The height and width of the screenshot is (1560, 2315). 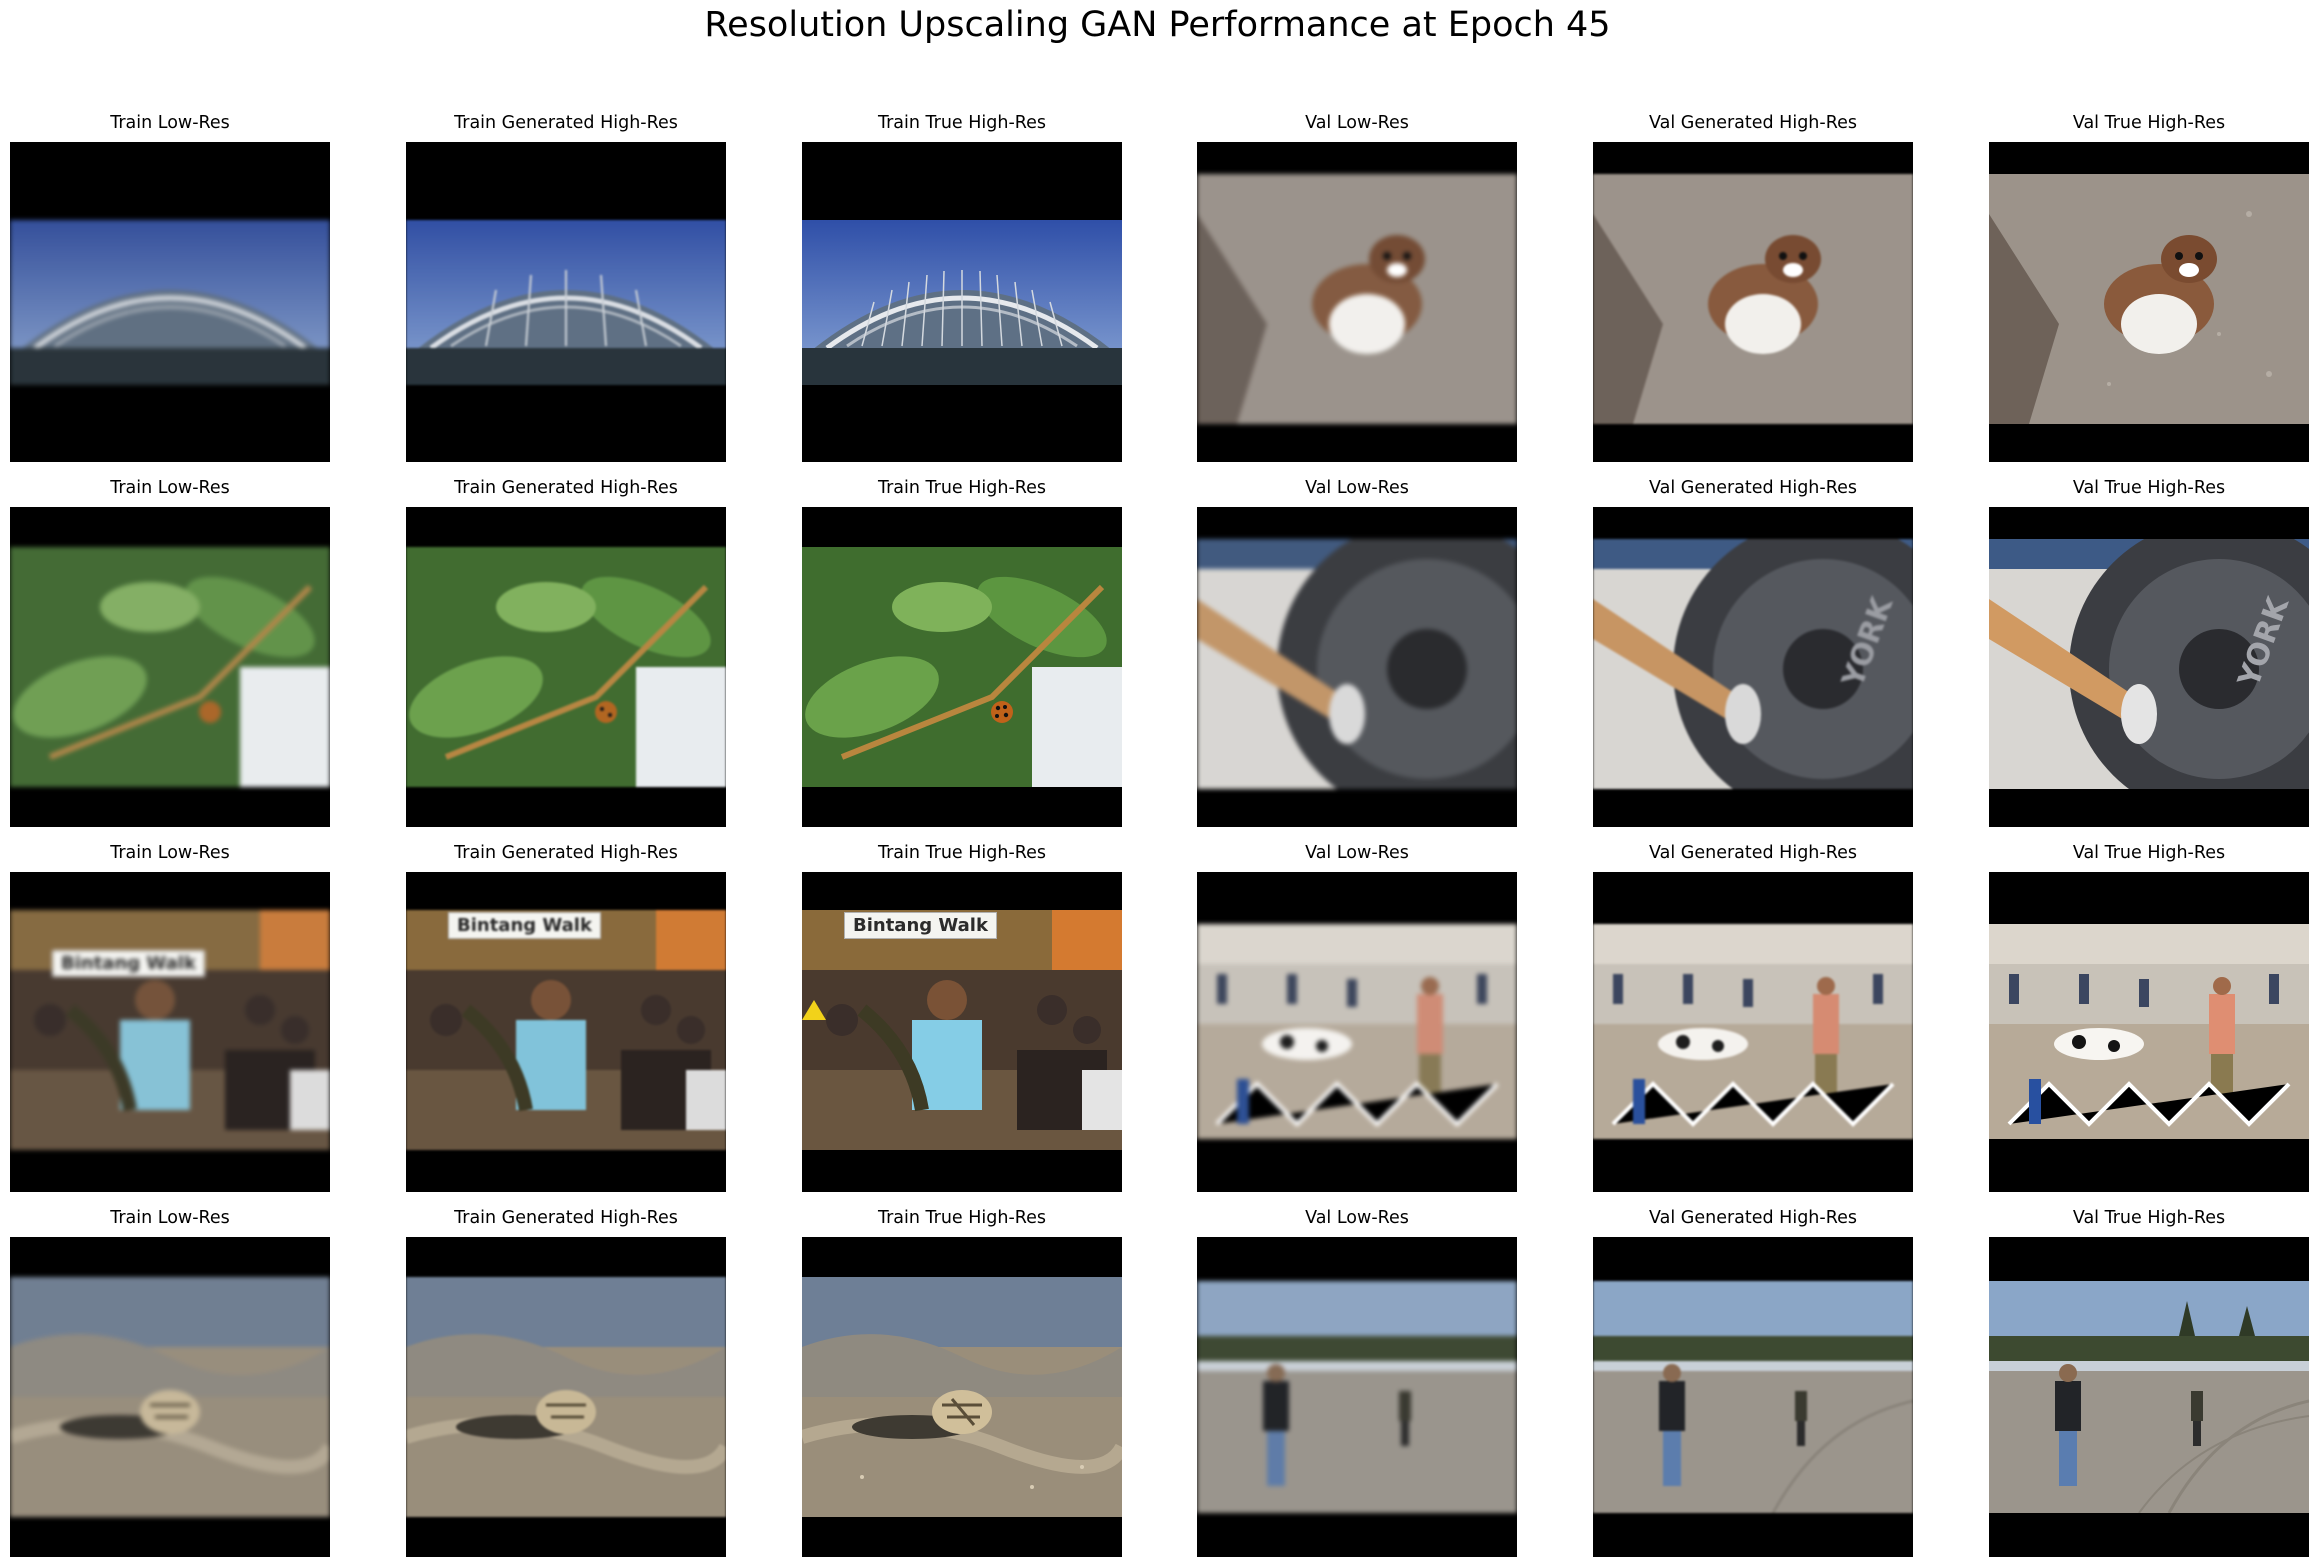 I want to click on cell-r4-c3: Train True High-Res, so click(x=962, y=1382).